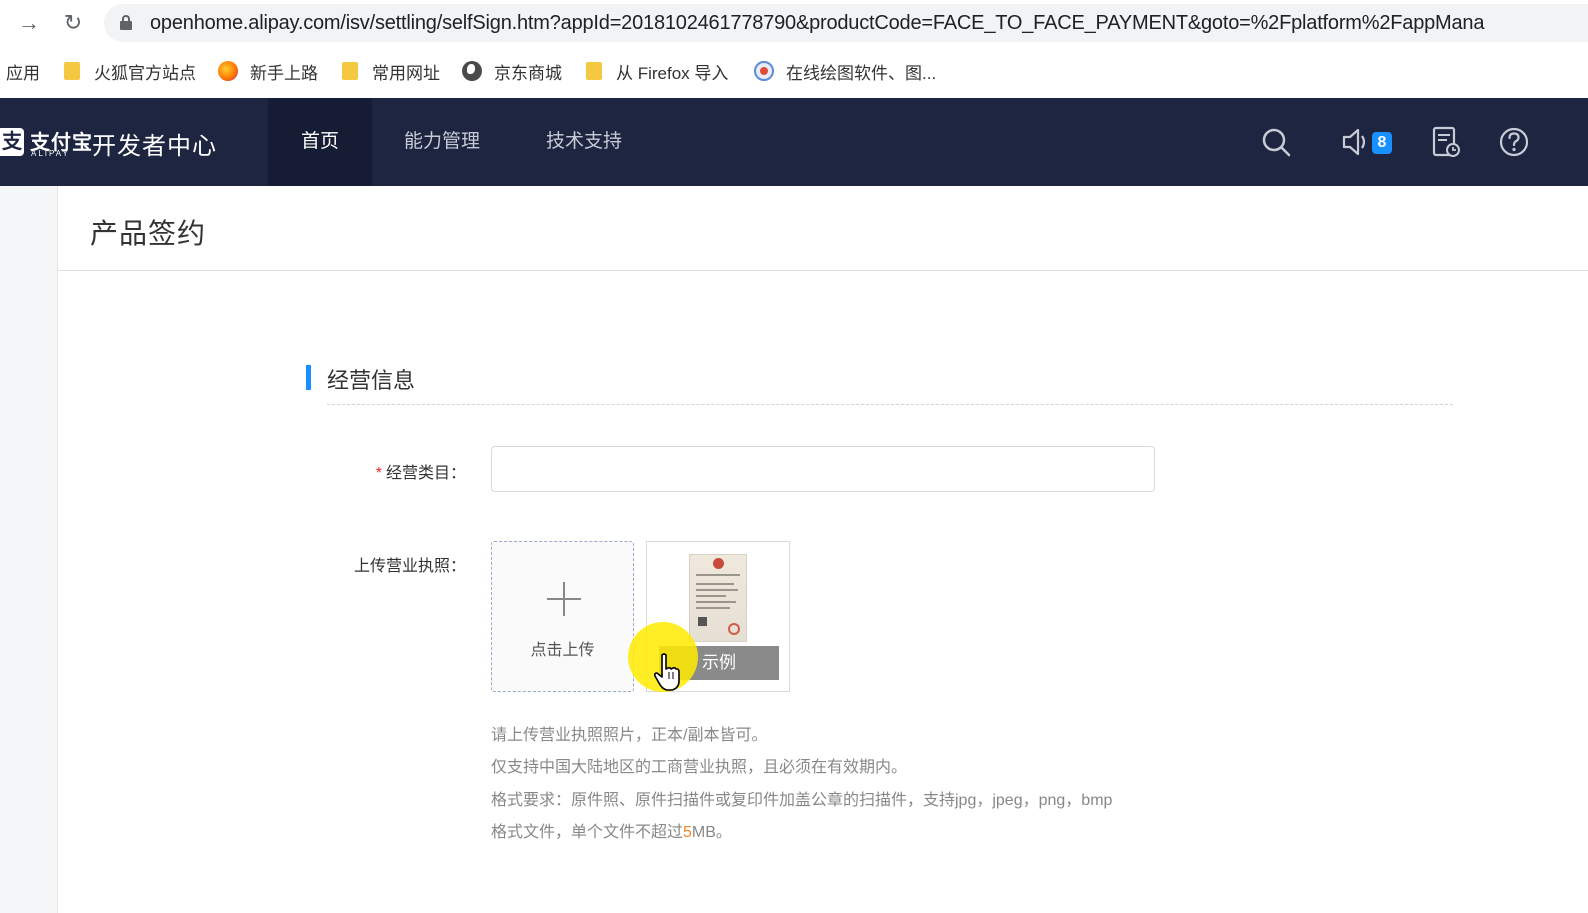 This screenshot has height=913, width=1588. I want to click on plus-icon, so click(564, 599).